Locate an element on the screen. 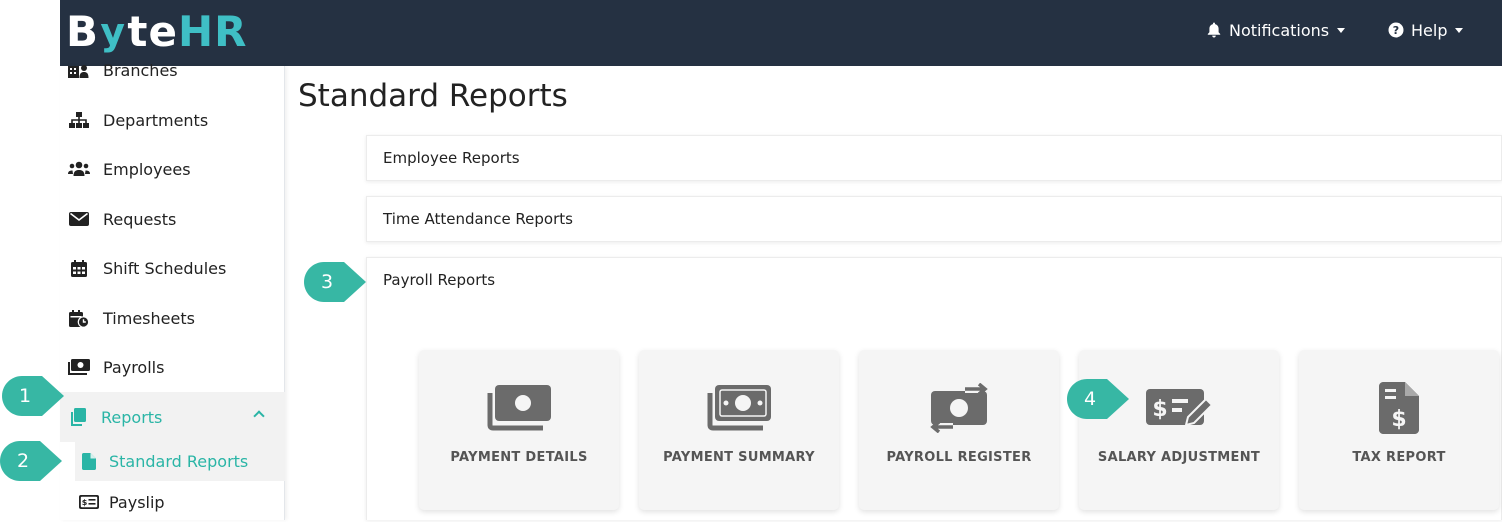  file-invoice-dollar-icon: $ is located at coordinates (1399, 408).